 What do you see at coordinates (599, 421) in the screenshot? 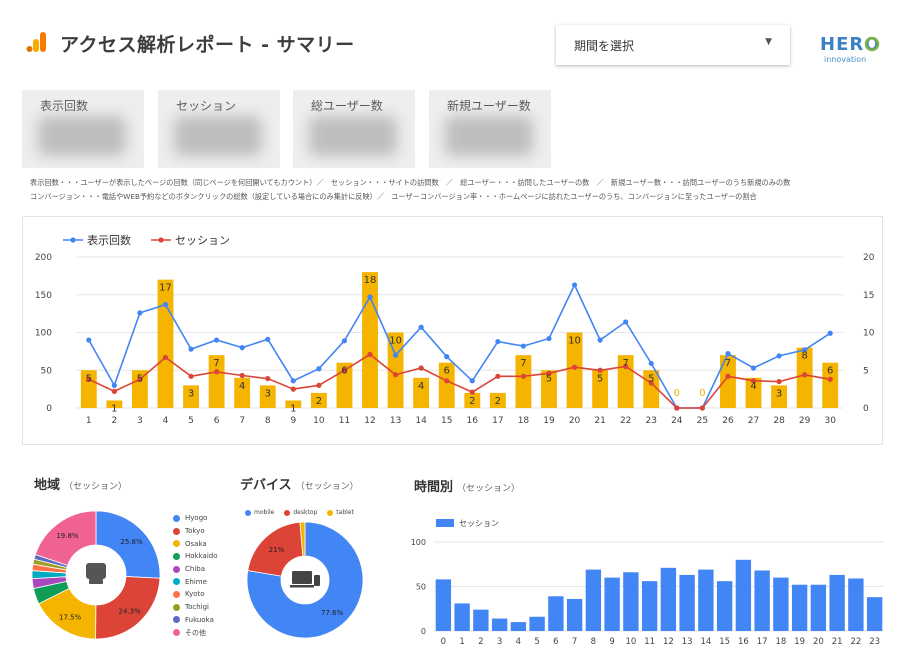
I see `x-tick-label: 21` at bounding box center [599, 421].